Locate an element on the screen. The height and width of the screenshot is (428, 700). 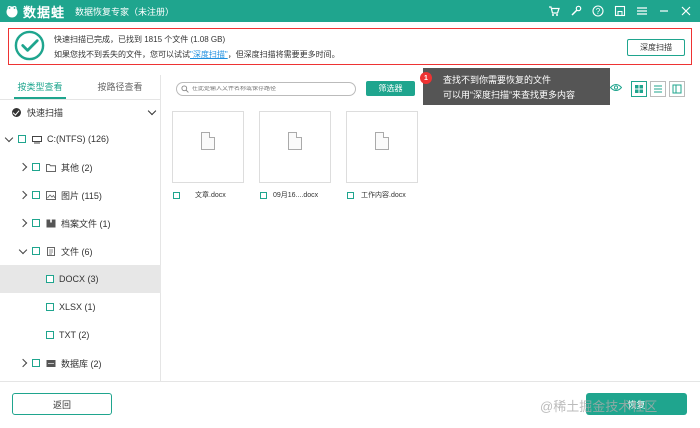
file-name: 09月16....docx is located at coordinates (296, 195).